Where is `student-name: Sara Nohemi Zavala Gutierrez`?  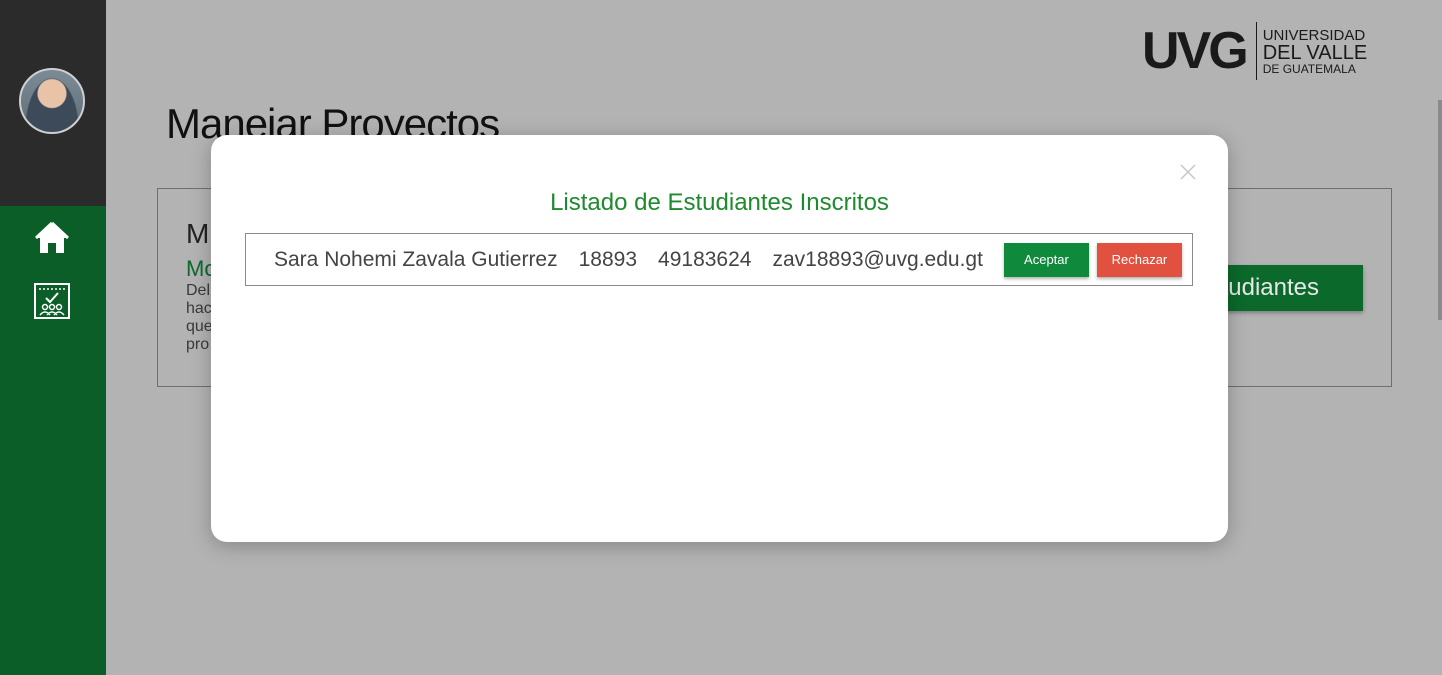 student-name: Sara Nohemi Zavala Gutierrez is located at coordinates (416, 259).